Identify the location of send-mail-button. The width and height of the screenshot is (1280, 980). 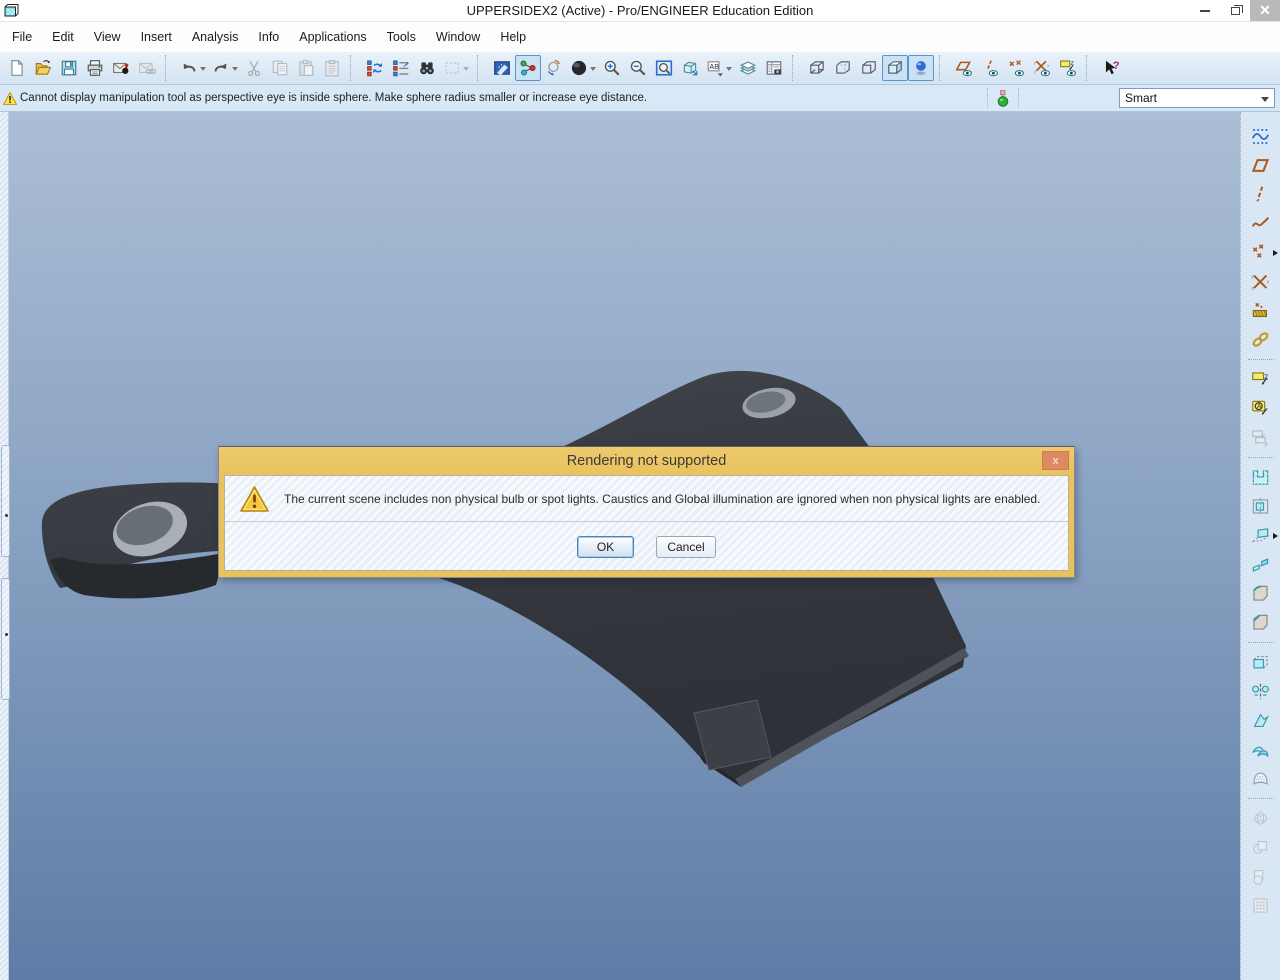
(121, 68).